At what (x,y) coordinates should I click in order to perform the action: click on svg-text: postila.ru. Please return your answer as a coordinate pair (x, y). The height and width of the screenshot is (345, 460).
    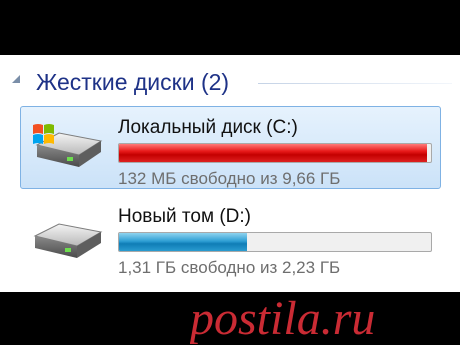
    Looking at the image, I should click on (282, 318).